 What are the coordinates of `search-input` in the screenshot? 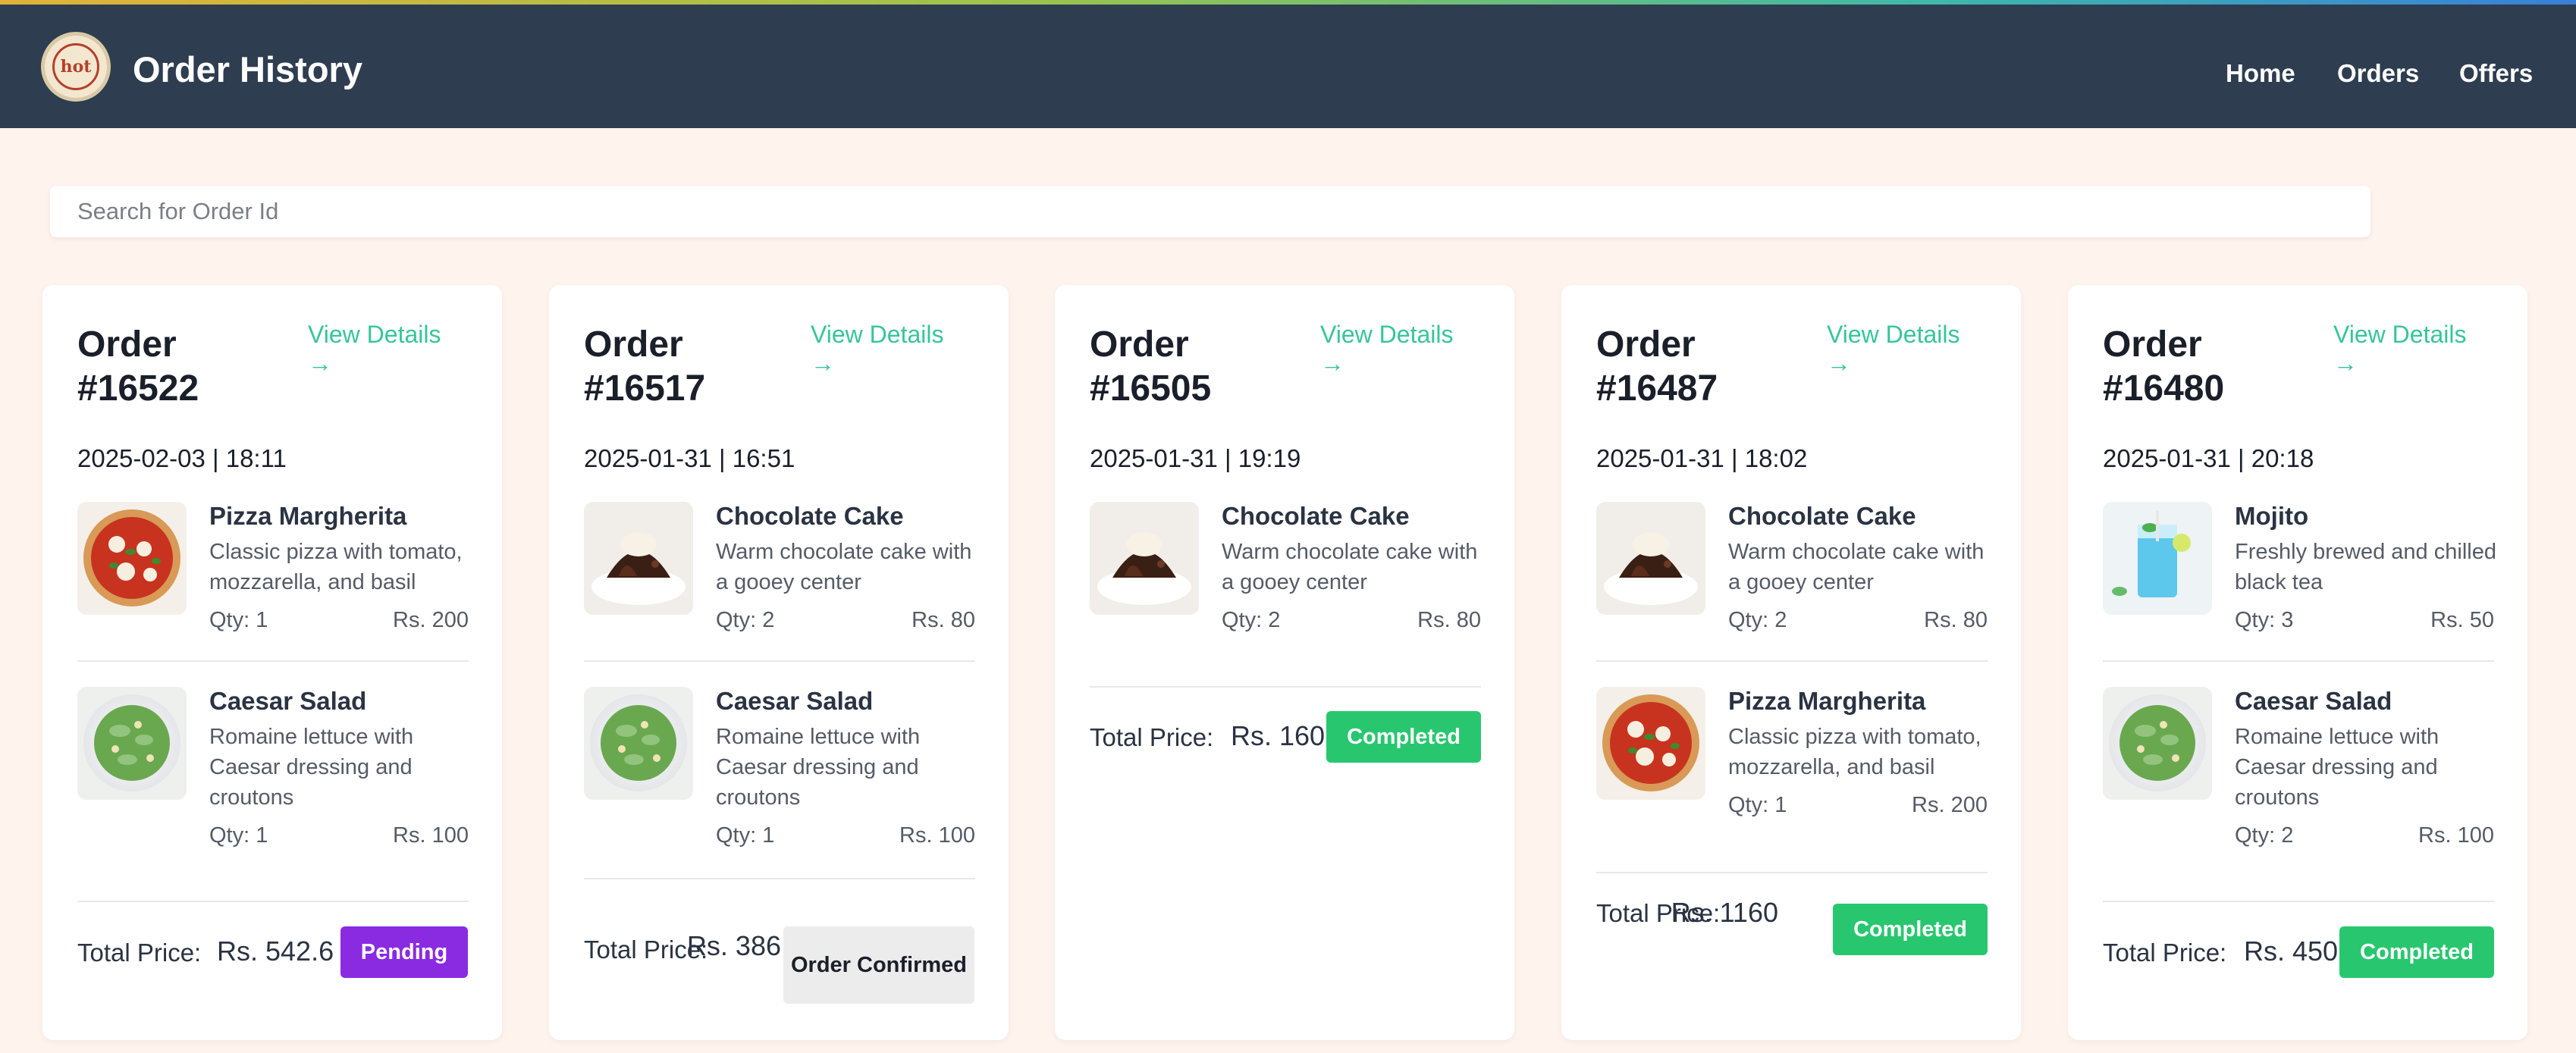 It's located at (1210, 212).